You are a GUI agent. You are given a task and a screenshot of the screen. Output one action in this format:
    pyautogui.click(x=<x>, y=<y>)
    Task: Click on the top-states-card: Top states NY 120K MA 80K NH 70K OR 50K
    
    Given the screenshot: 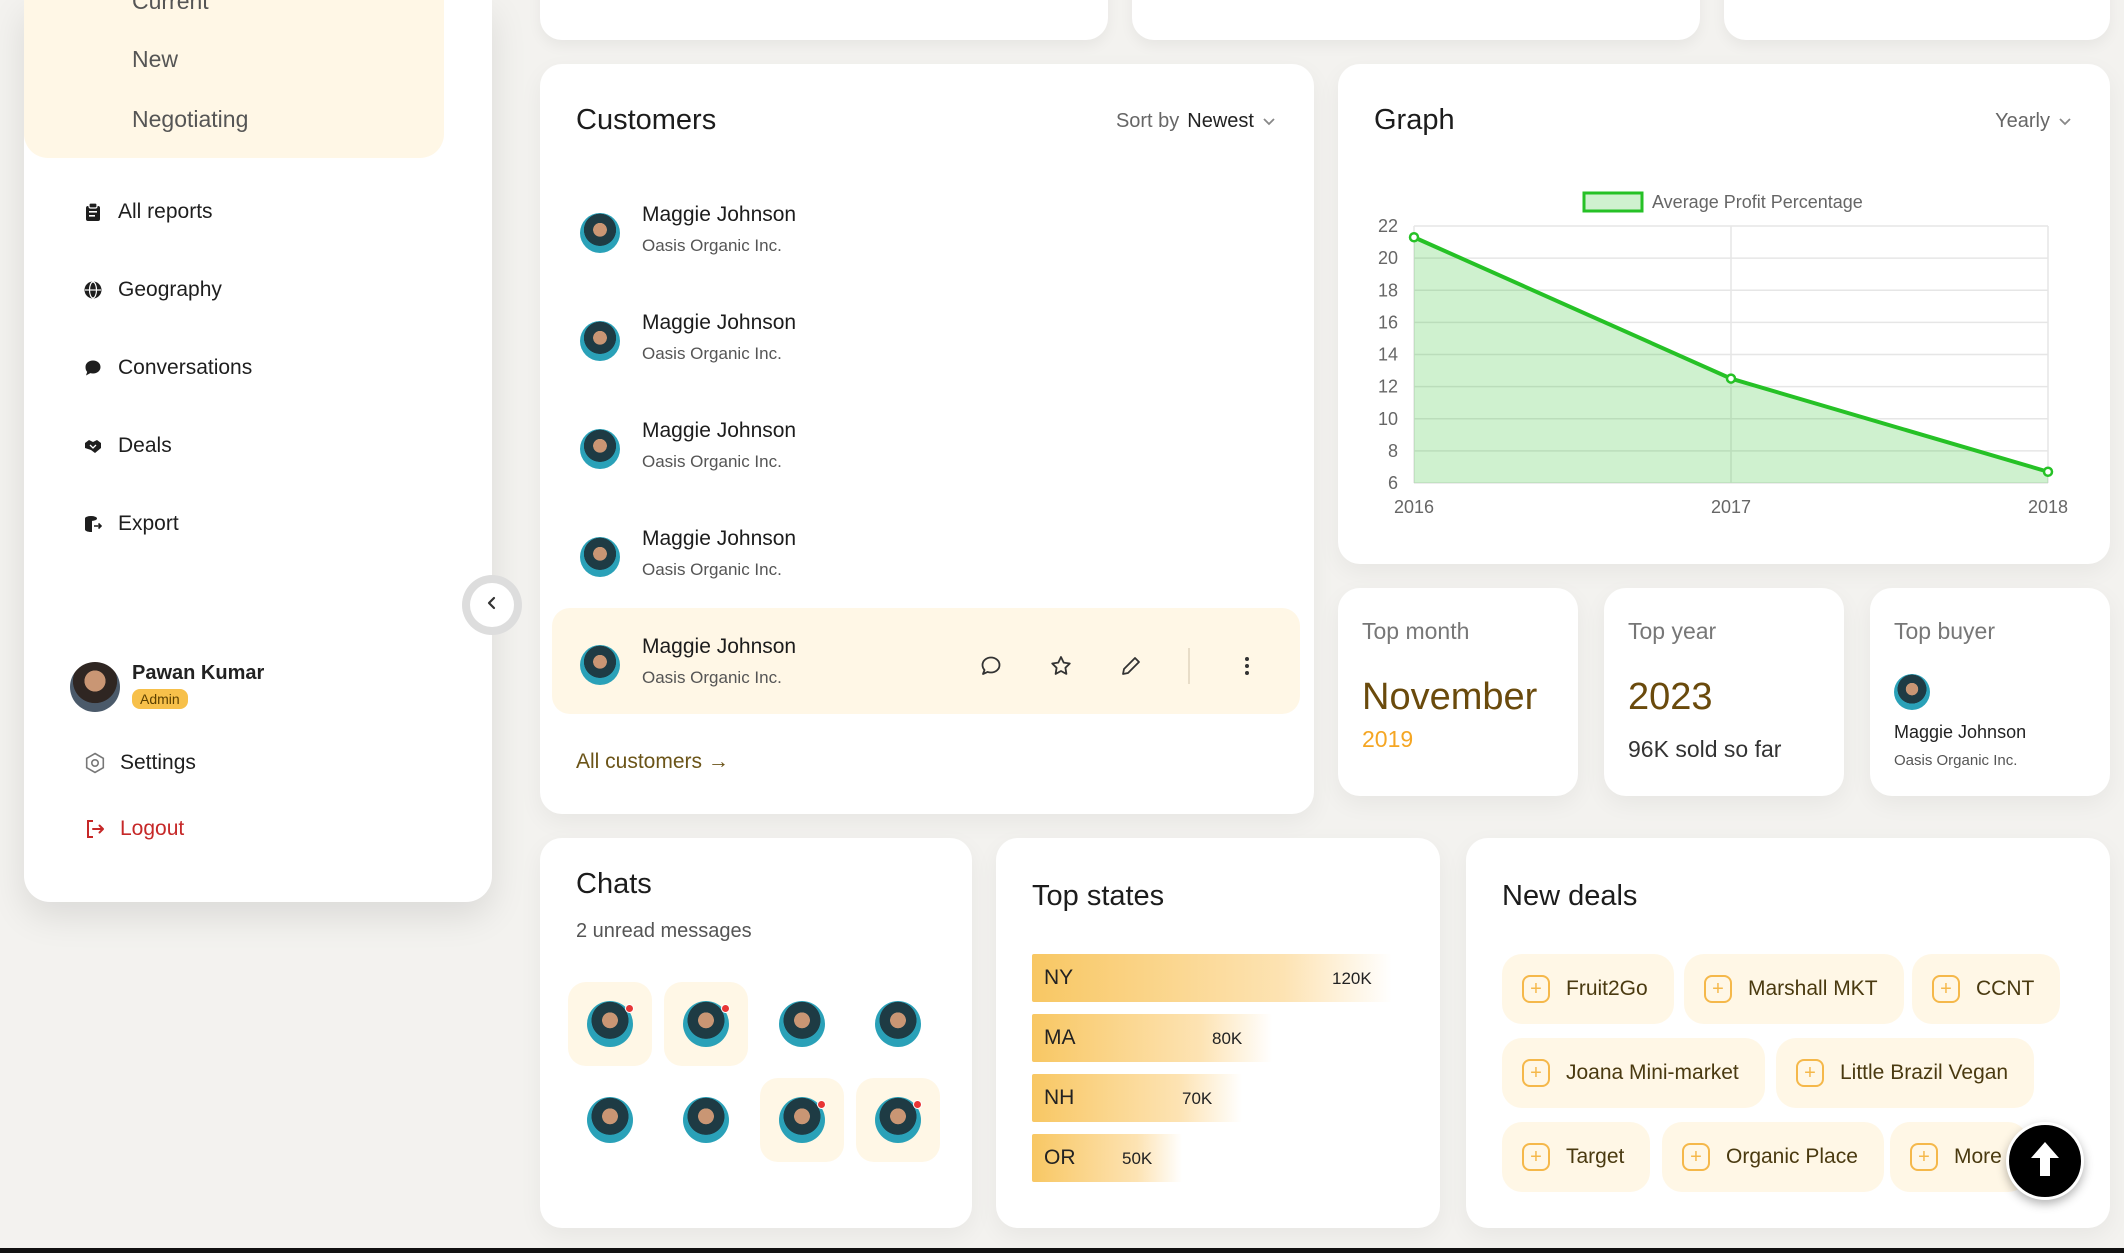 What is the action you would take?
    pyautogui.click(x=1218, y=1033)
    